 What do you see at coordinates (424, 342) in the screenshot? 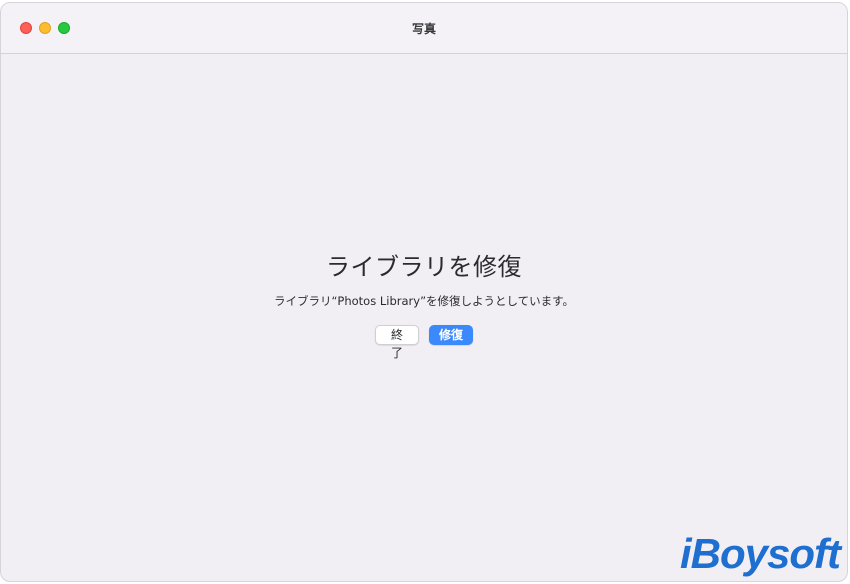
I see `dialog-buttons: 終了 修復` at bounding box center [424, 342].